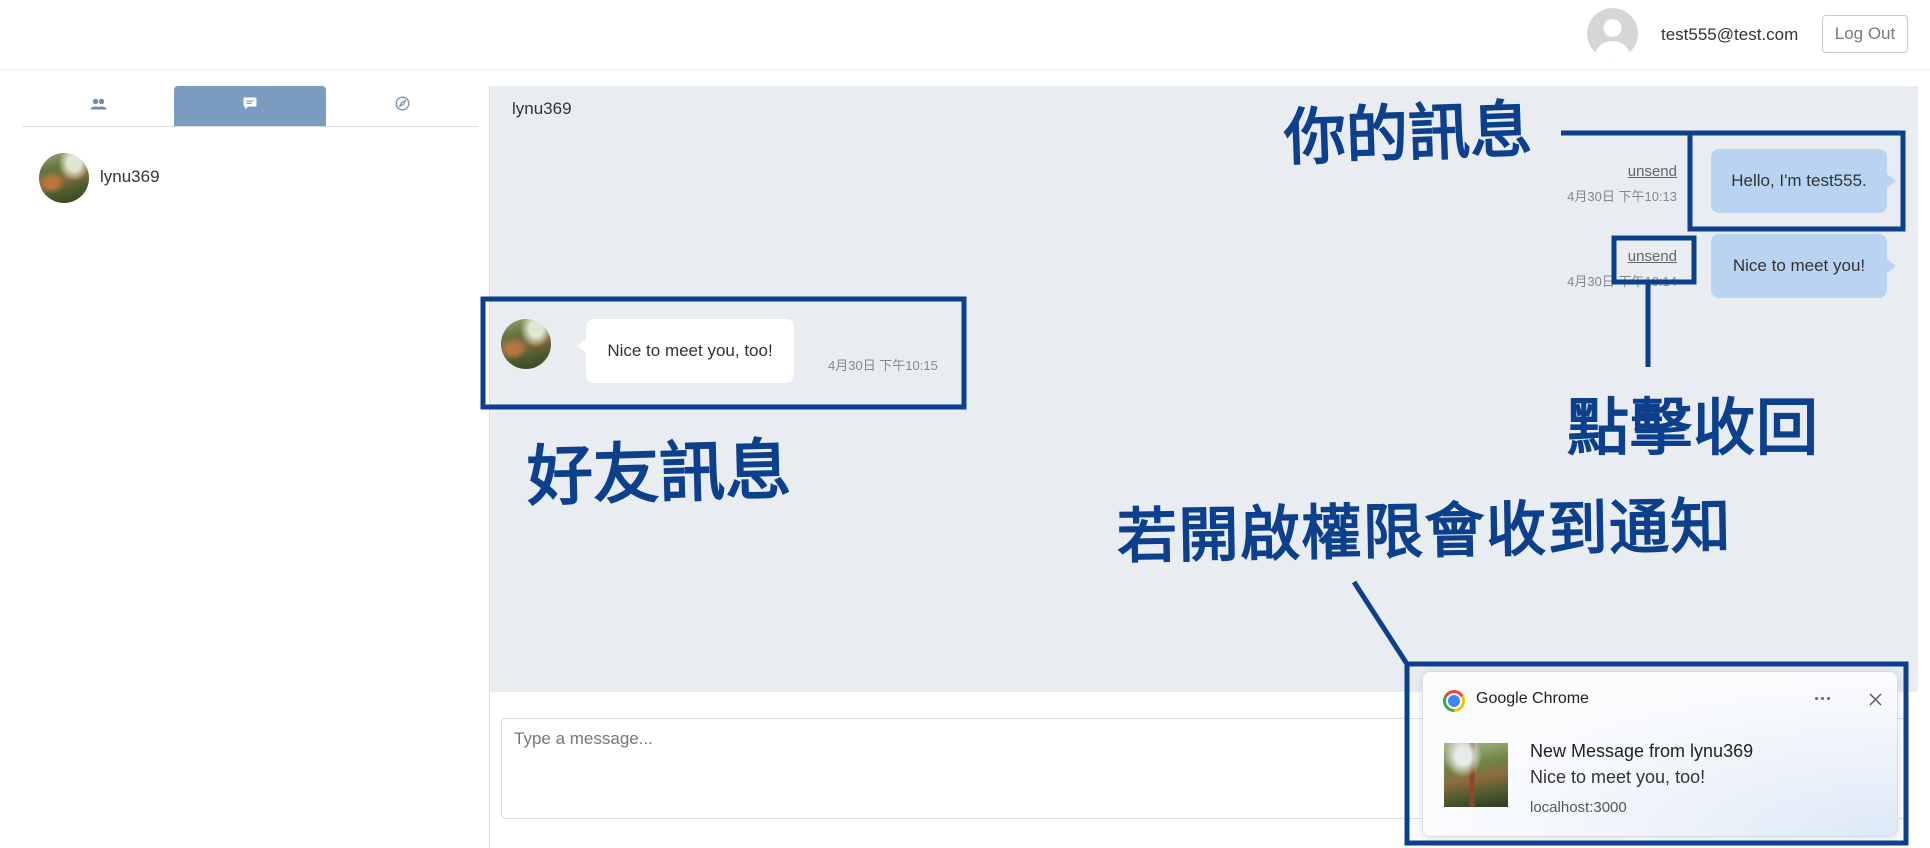 This screenshot has width=1930, height=848. What do you see at coordinates (1730, 34) in the screenshot?
I see `user-email: test555@test.com` at bounding box center [1730, 34].